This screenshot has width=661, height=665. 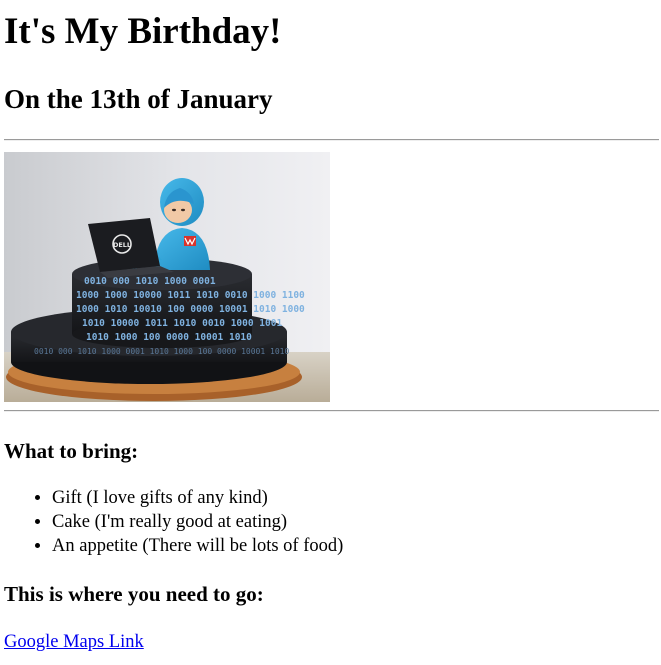 What do you see at coordinates (190, 309) in the screenshot?
I see `cake-binary-text: 1000 1010 10010 100 0000 10001 1010 1000` at bounding box center [190, 309].